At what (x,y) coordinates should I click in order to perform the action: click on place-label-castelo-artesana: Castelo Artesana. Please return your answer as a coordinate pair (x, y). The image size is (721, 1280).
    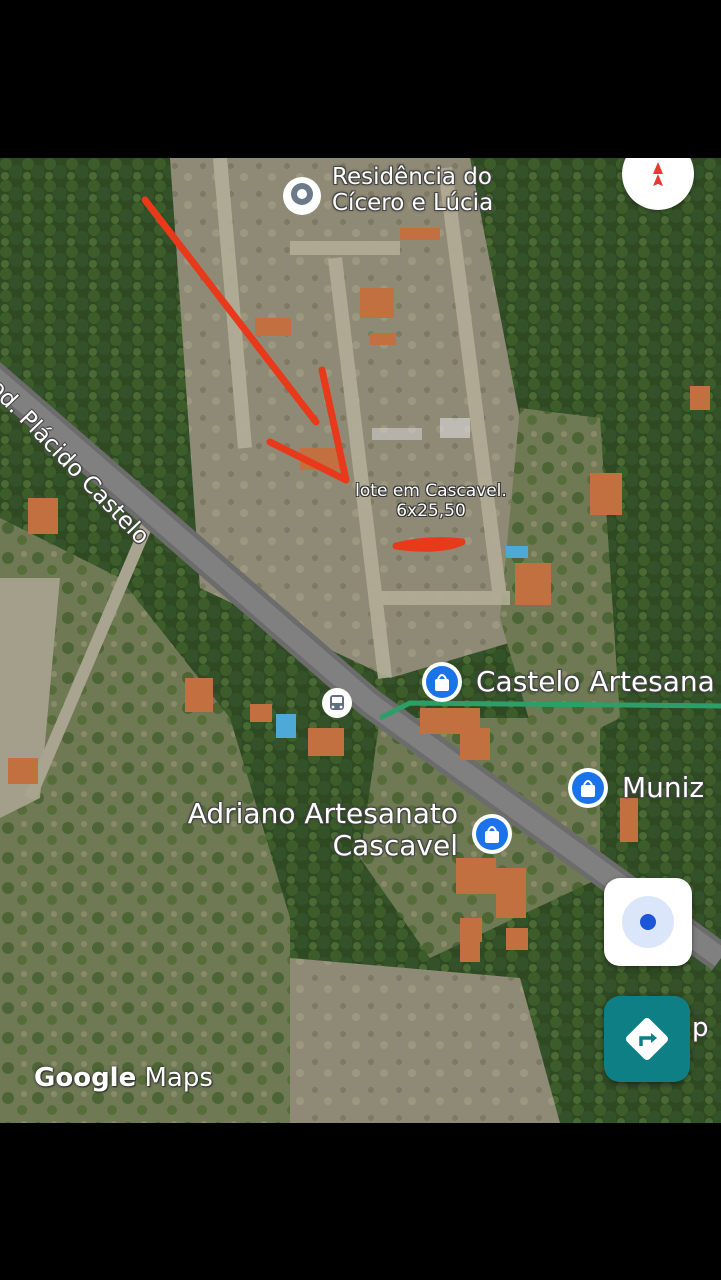
    Looking at the image, I should click on (595, 681).